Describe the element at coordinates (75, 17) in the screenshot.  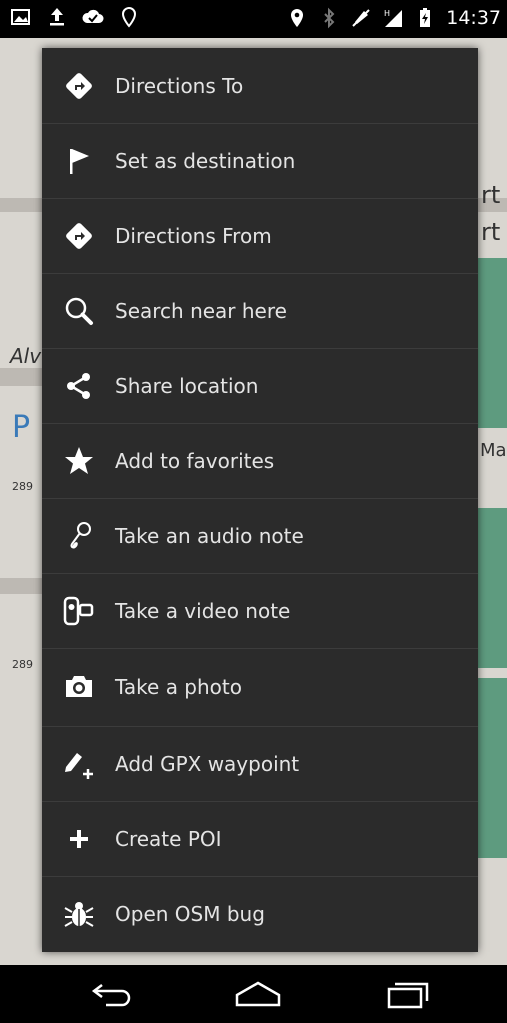
I see `status-bar-left-icons` at that location.